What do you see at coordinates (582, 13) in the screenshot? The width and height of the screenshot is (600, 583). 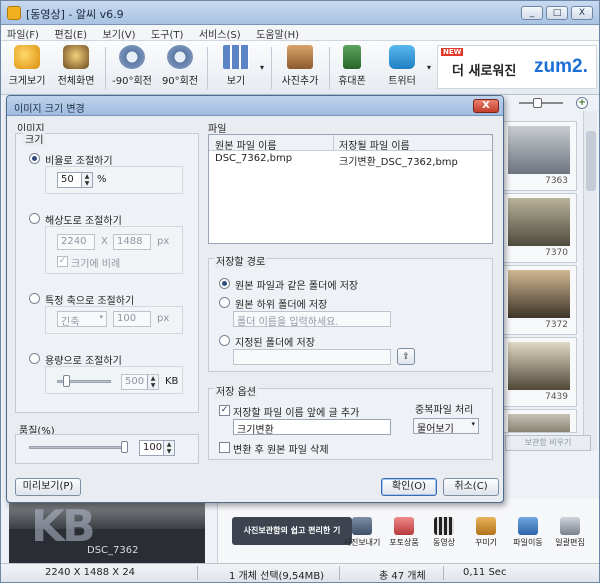 I see `close-button: X` at bounding box center [582, 13].